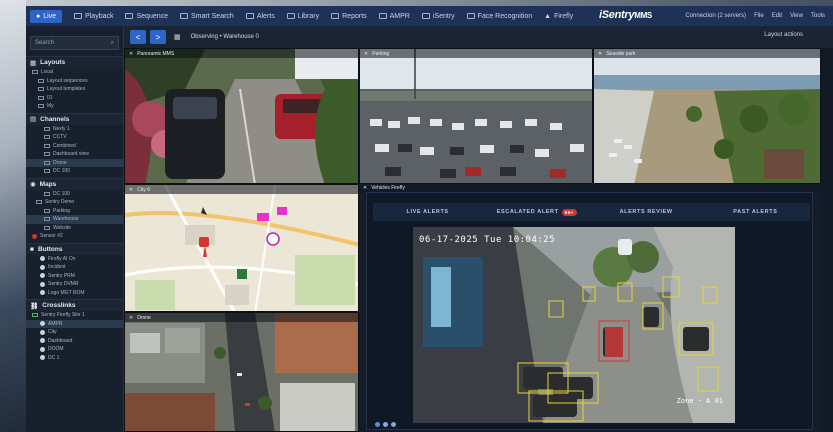  I want to click on tab-past-alerts: PAST ALERTS, so click(755, 212).